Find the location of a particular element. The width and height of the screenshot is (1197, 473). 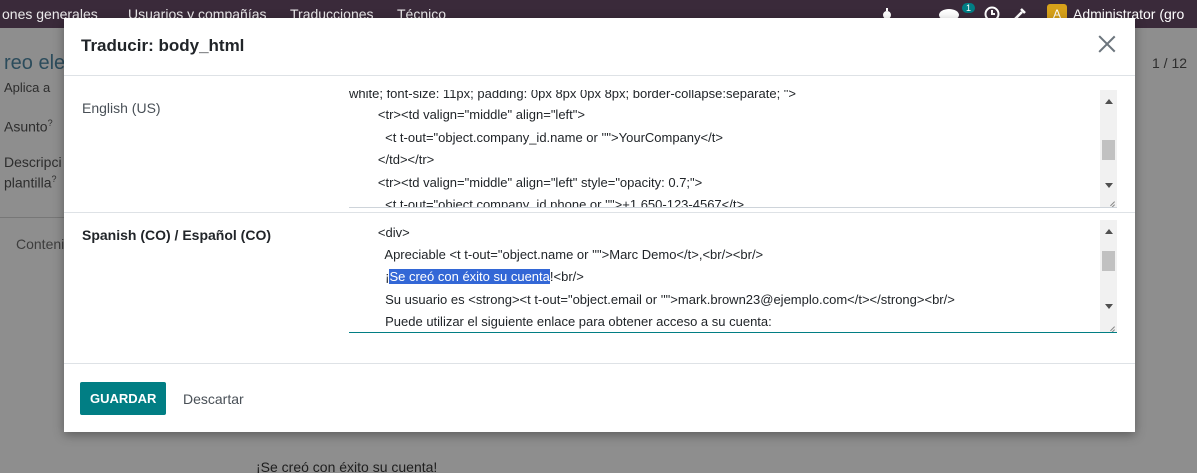

tab-content: Conteni is located at coordinates (40, 244).